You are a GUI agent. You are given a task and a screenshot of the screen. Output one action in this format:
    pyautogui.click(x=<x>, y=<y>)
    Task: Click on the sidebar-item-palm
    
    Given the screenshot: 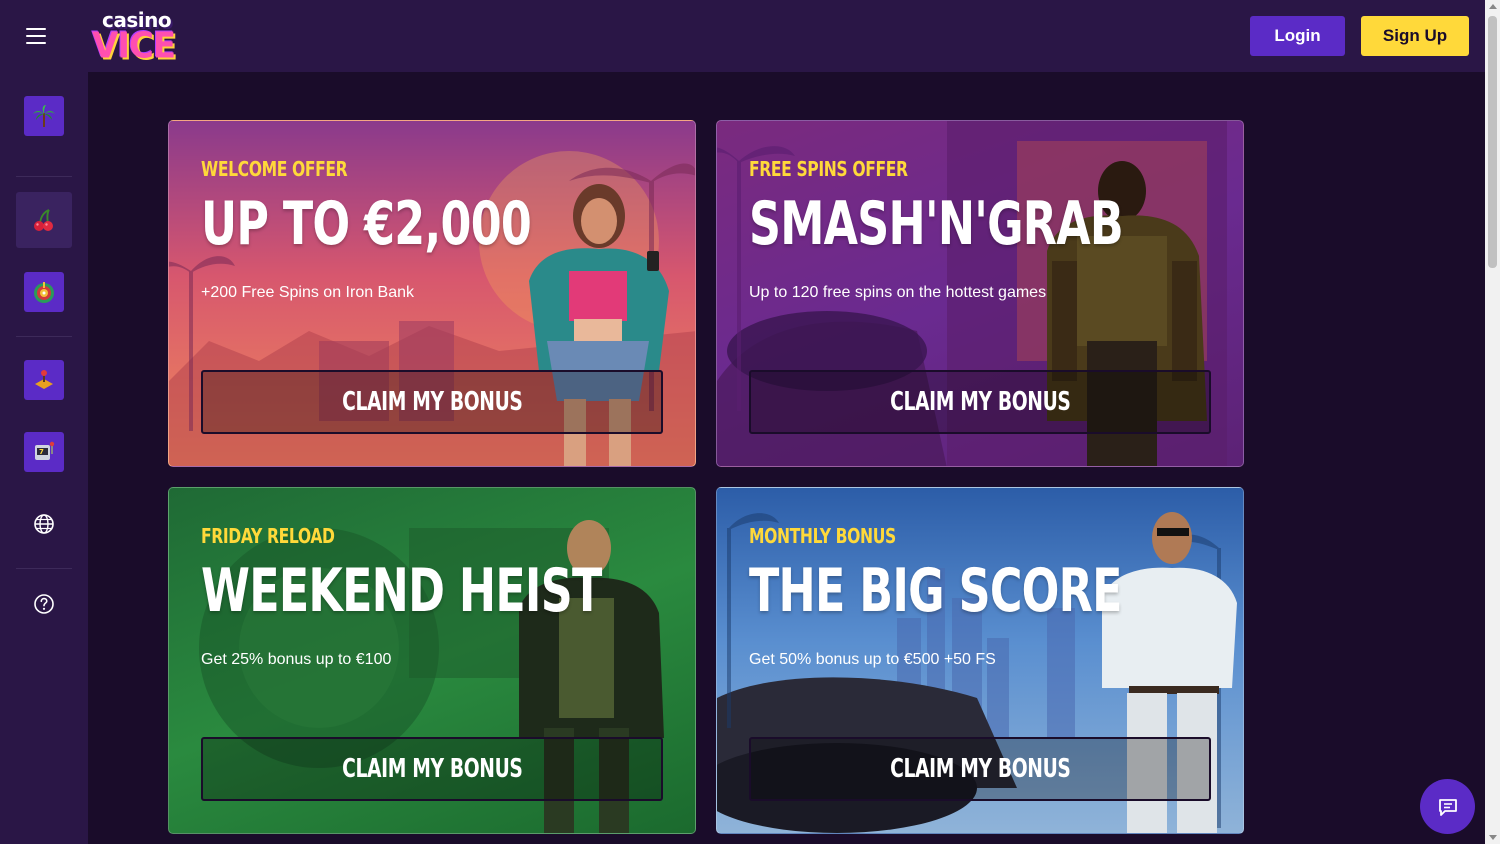 What is the action you would take?
    pyautogui.click(x=44, y=116)
    